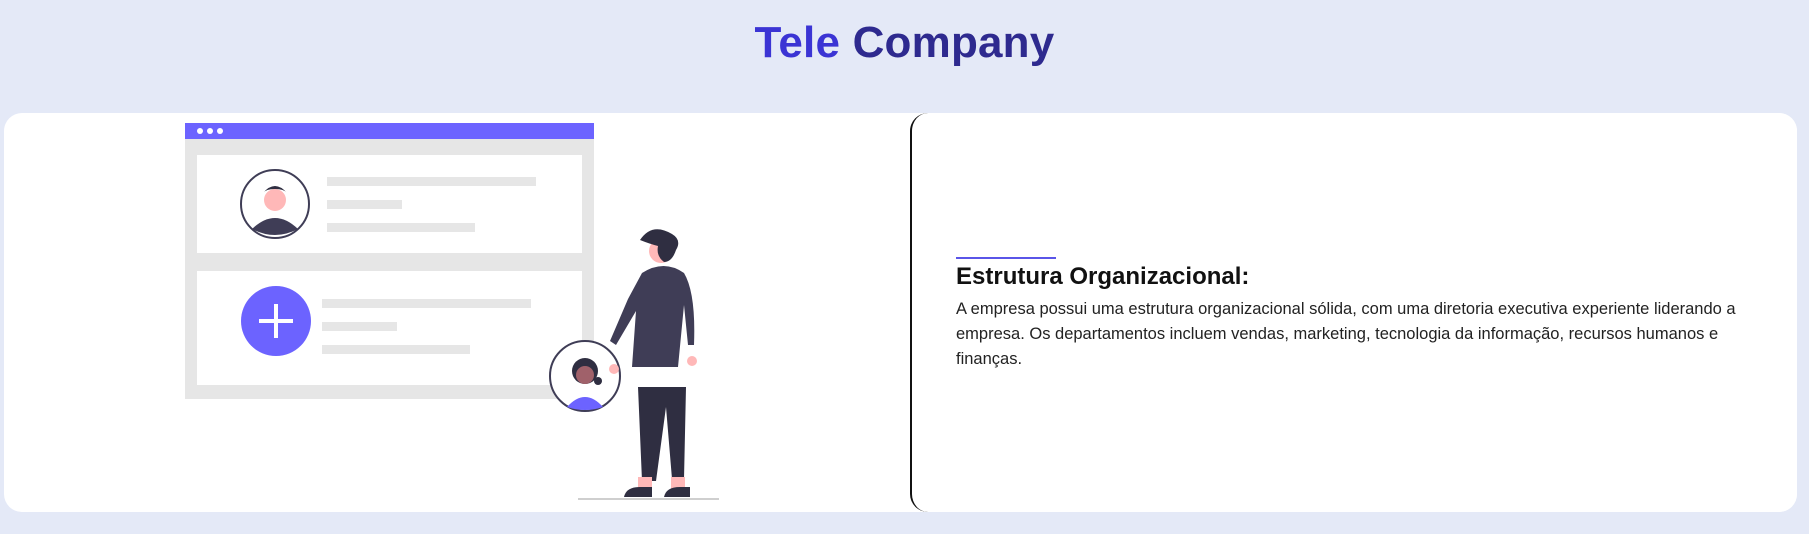  Describe the element at coordinates (585, 376) in the screenshot. I see `headset-support-avatar-icon` at that location.